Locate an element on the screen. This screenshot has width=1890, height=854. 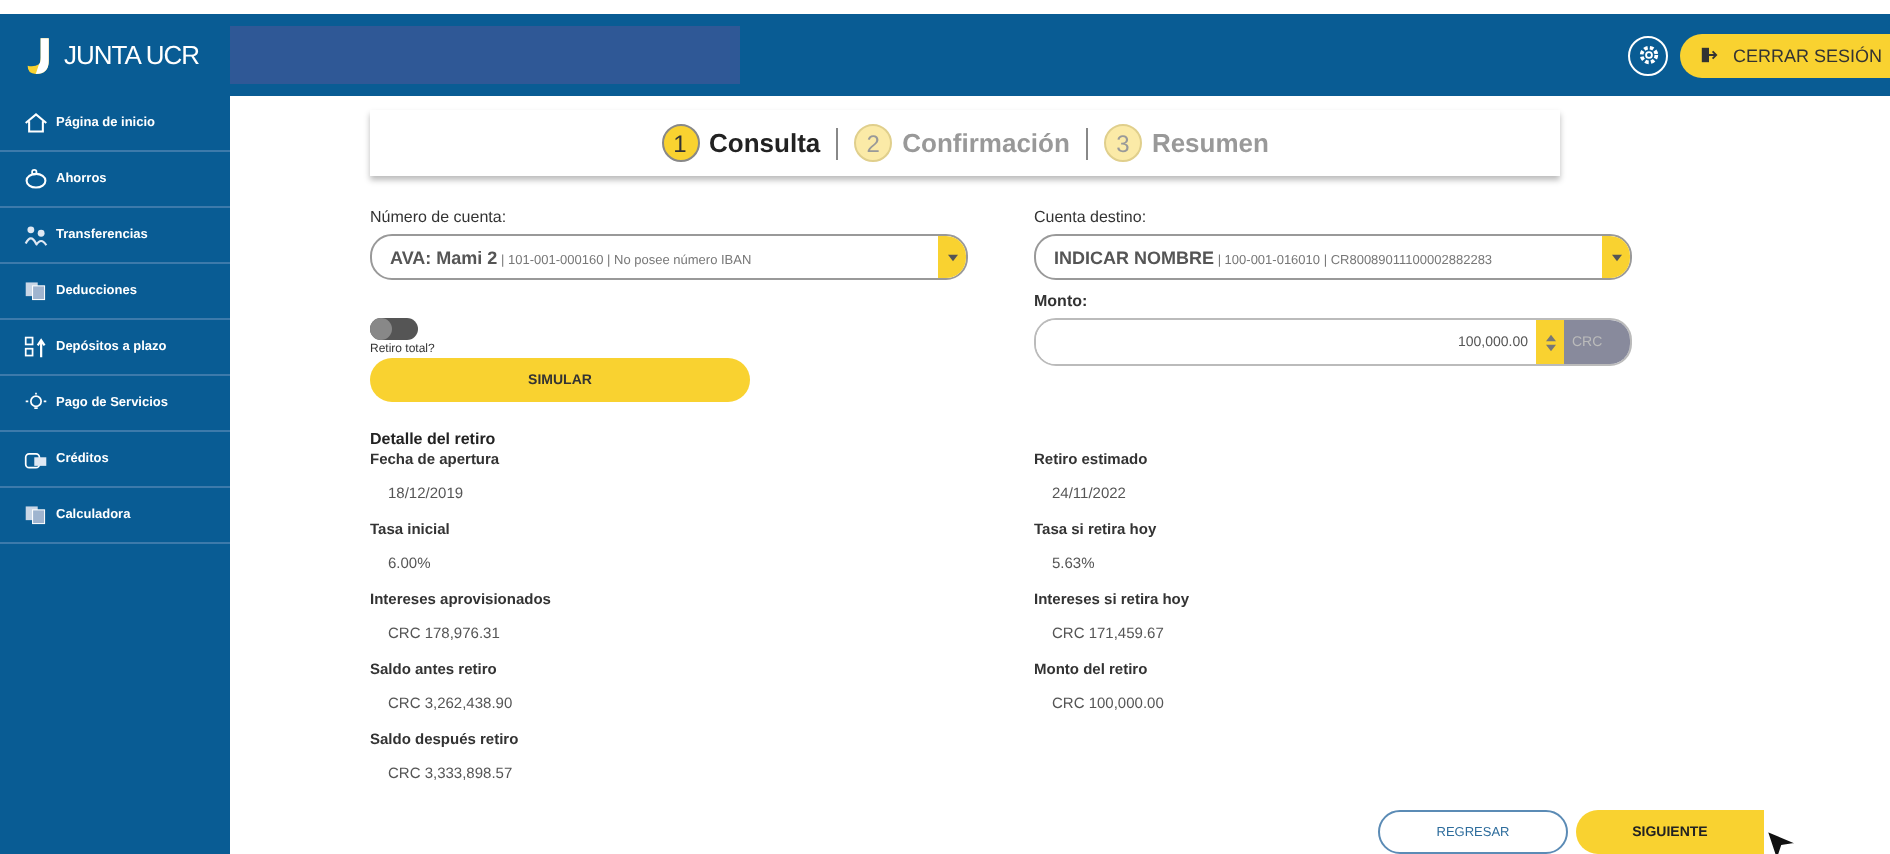
spinner-button is located at coordinates (1550, 342).